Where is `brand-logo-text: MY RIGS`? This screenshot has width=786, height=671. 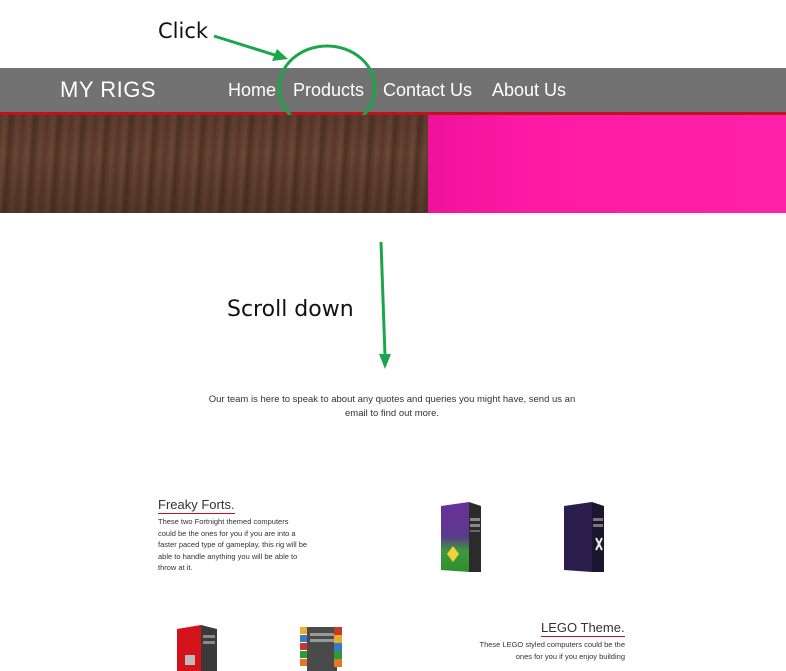 brand-logo-text: MY RIGS is located at coordinates (108, 90).